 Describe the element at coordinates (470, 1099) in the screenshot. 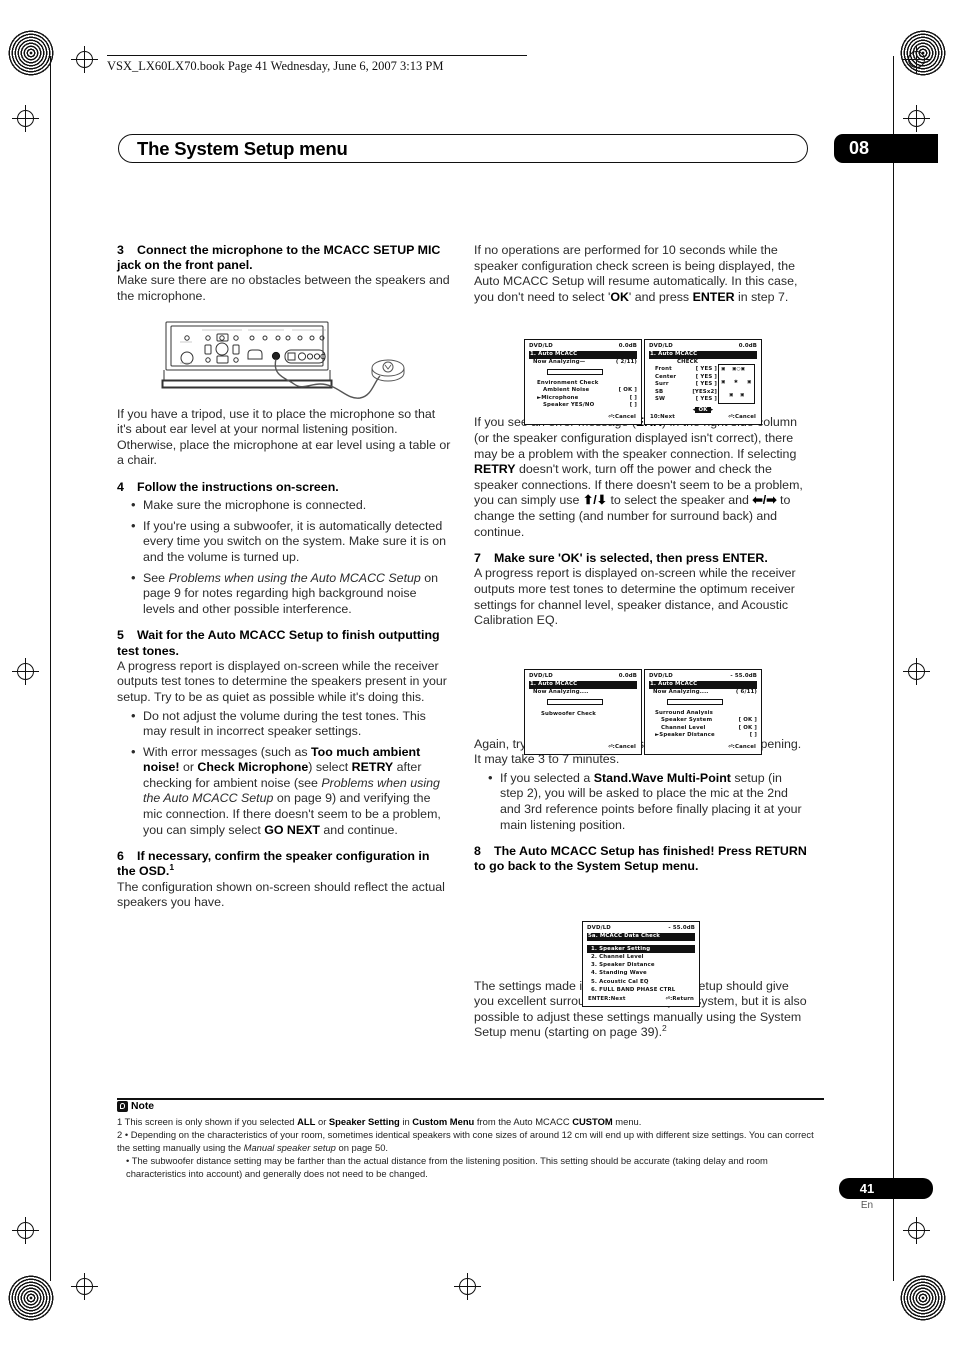

I see `note-divider` at that location.